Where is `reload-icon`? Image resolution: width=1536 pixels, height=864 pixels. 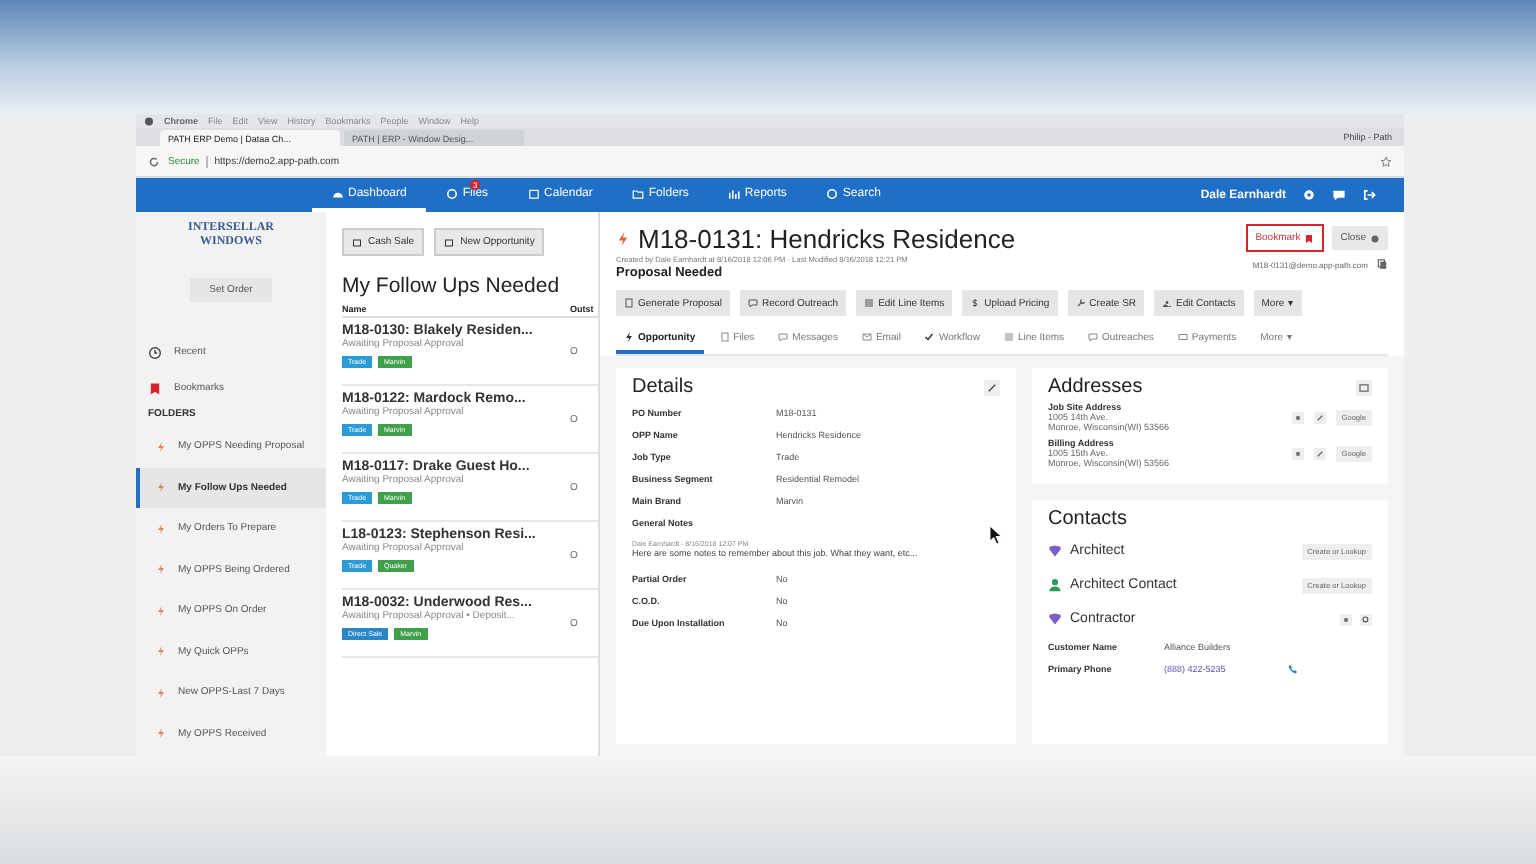 reload-icon is located at coordinates (154, 161).